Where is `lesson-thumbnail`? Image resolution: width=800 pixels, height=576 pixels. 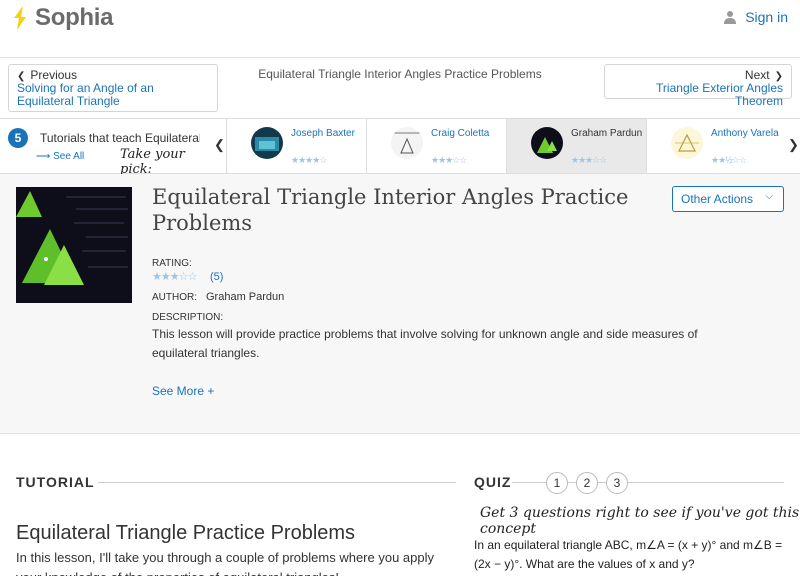
lesson-thumbnail is located at coordinates (74, 245).